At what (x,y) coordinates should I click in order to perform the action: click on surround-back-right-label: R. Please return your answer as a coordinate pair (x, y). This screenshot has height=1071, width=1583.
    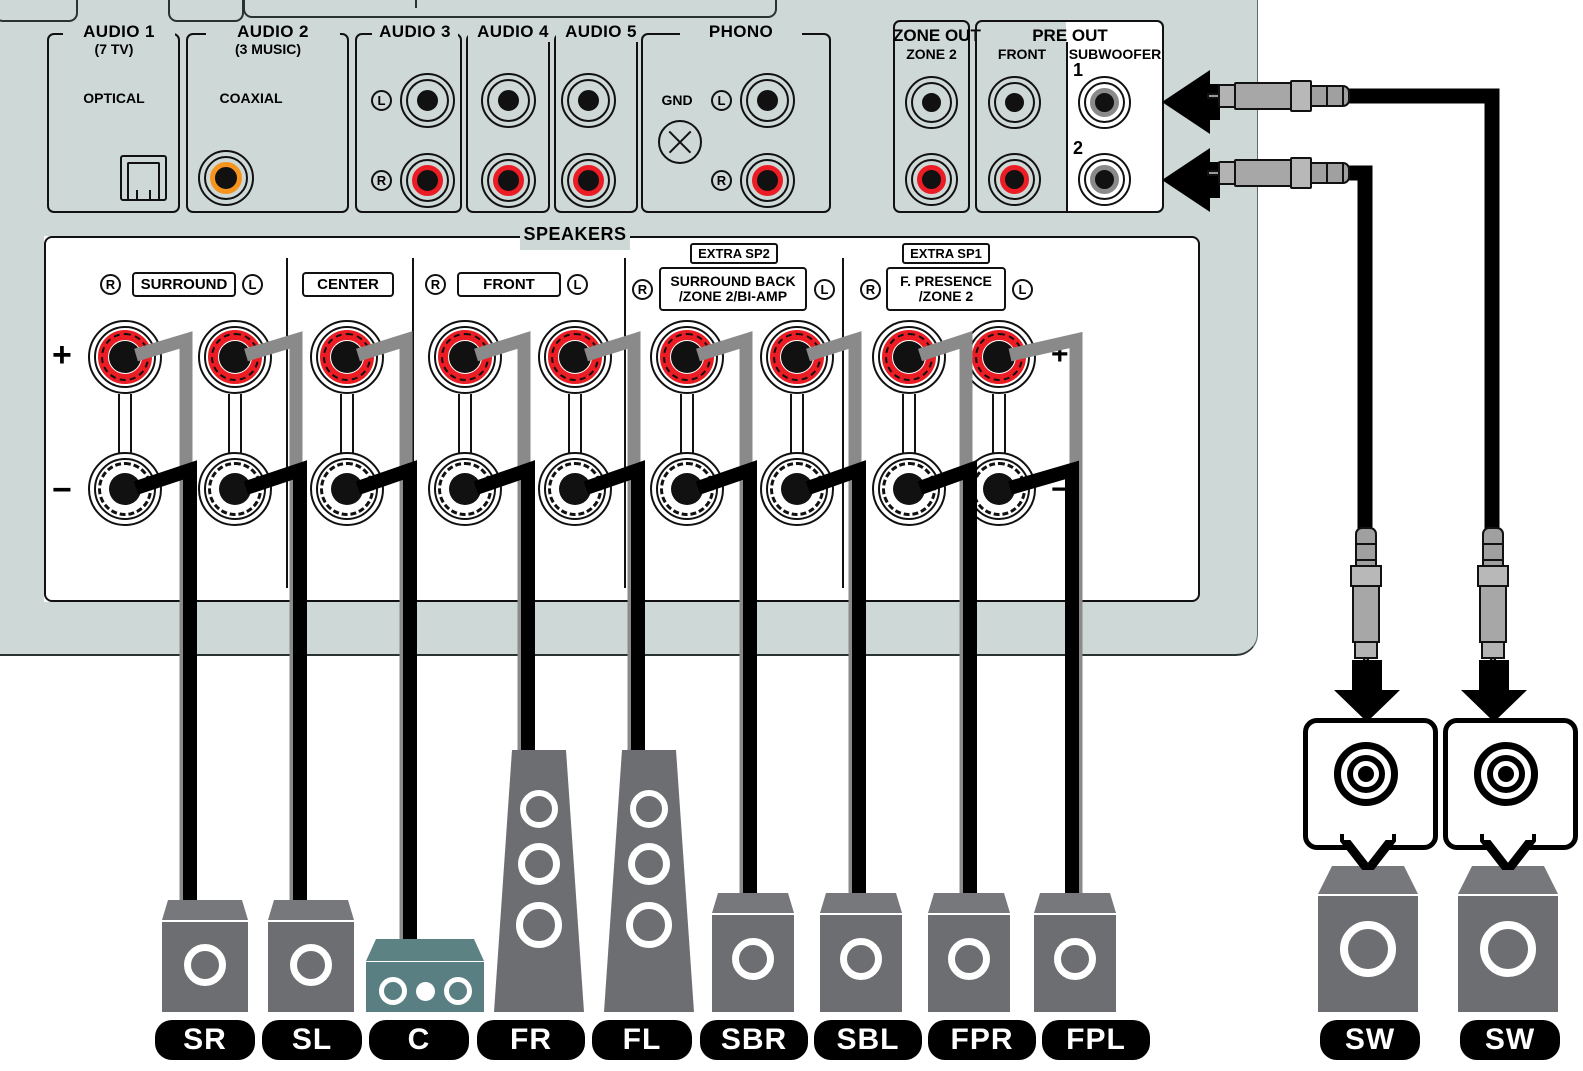
    Looking at the image, I should click on (642, 289).